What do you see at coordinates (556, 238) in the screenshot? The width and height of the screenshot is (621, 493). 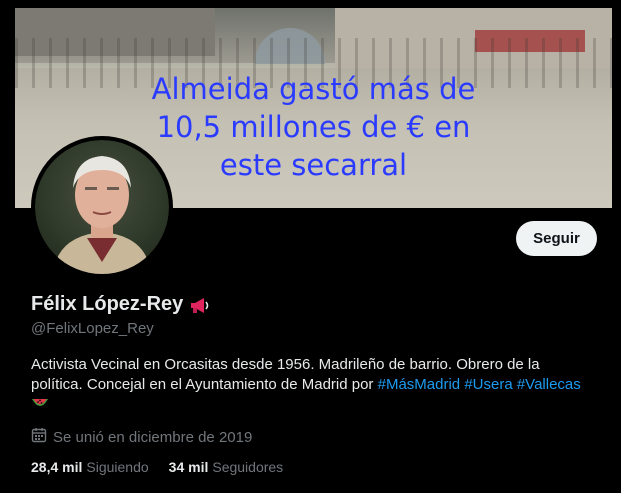 I see `follow-button: Seguir` at bounding box center [556, 238].